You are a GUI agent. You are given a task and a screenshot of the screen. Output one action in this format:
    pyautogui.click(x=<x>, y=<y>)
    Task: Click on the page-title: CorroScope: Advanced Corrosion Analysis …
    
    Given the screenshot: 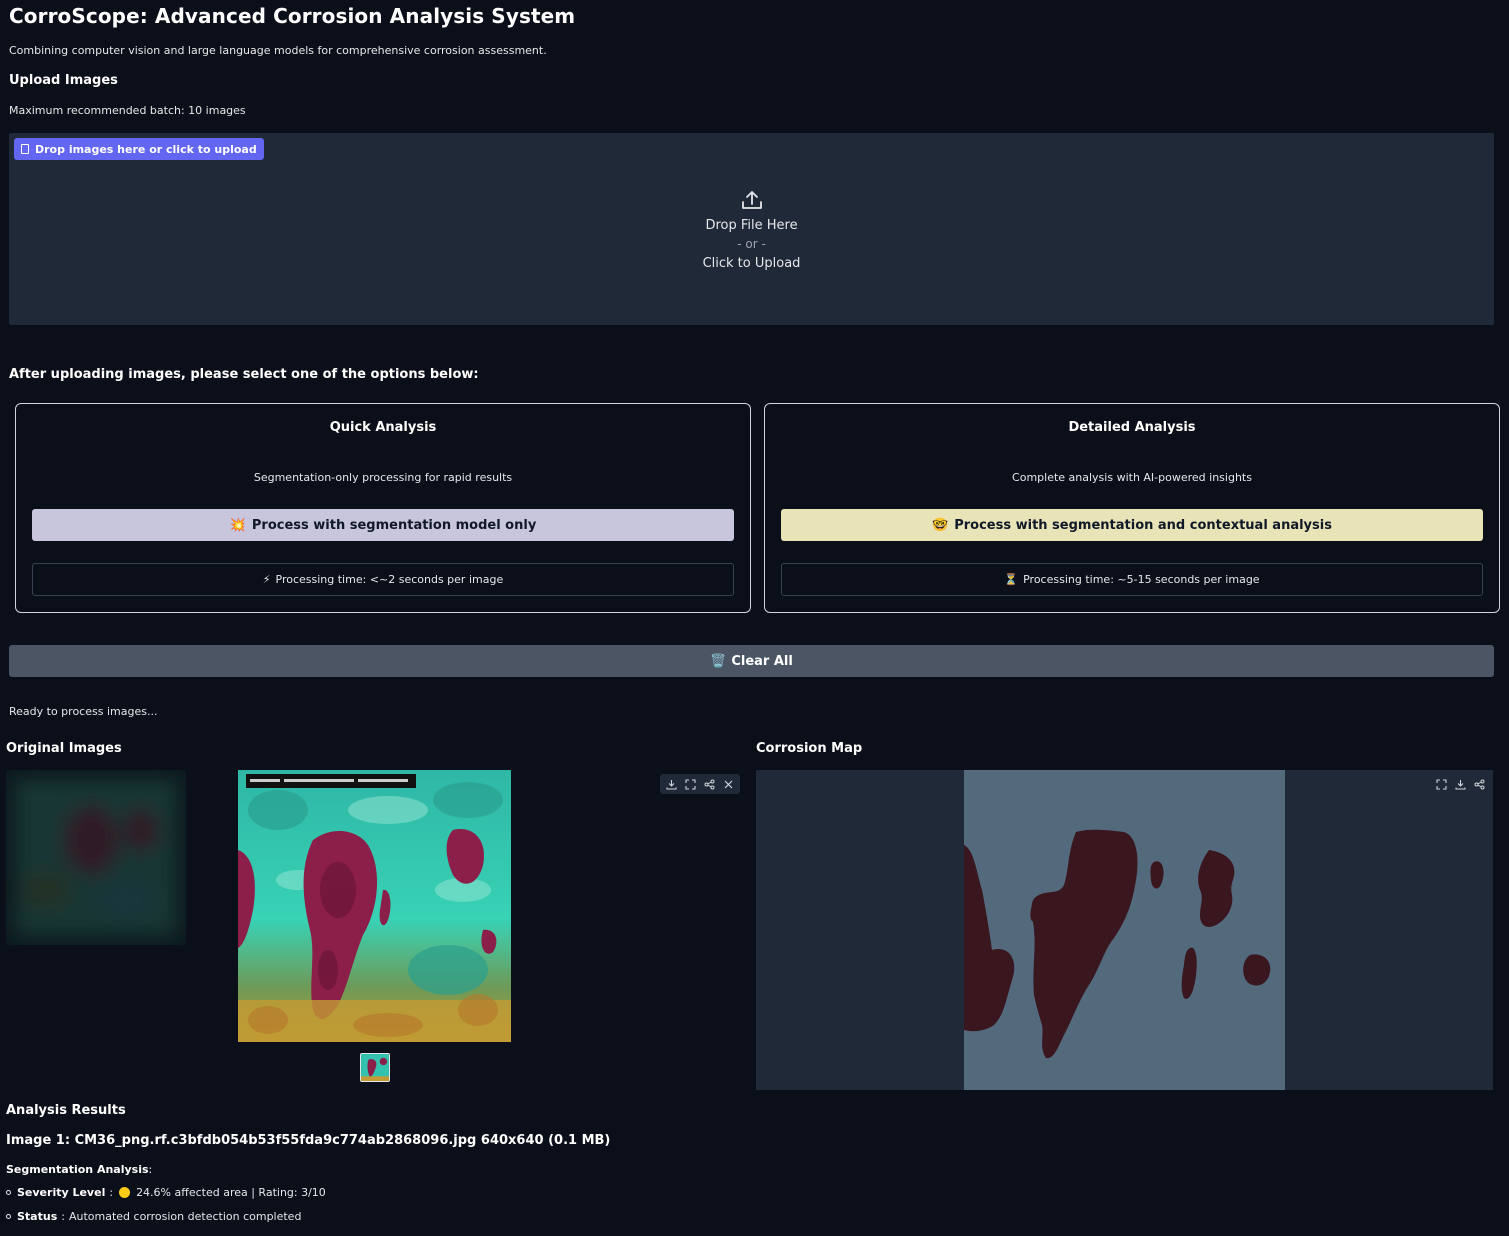 What is the action you would take?
    pyautogui.click(x=292, y=16)
    